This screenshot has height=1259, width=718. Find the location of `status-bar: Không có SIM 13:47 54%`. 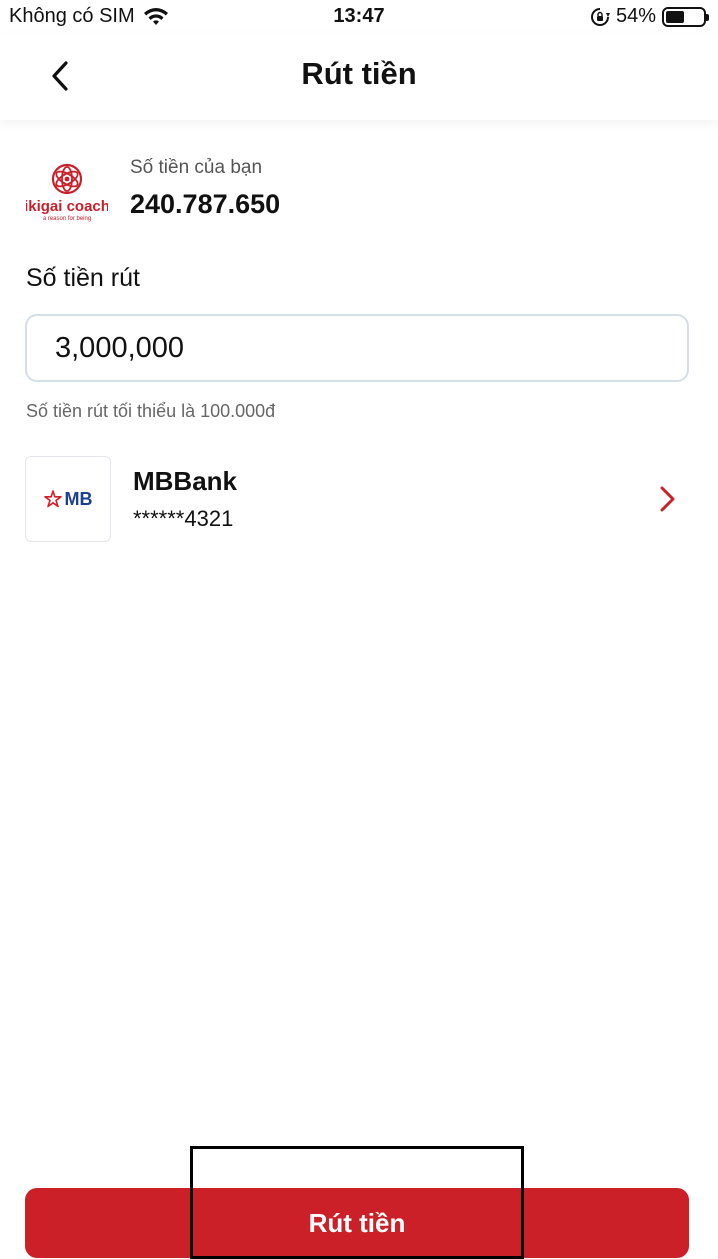

status-bar: Không có SIM 13:47 54% is located at coordinates (359, 17).